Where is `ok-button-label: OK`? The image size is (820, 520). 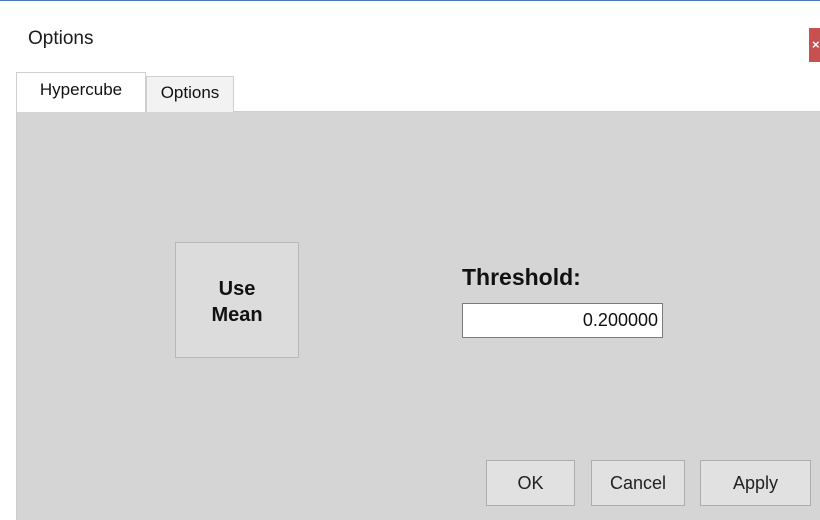
ok-button-label: OK is located at coordinates (530, 482).